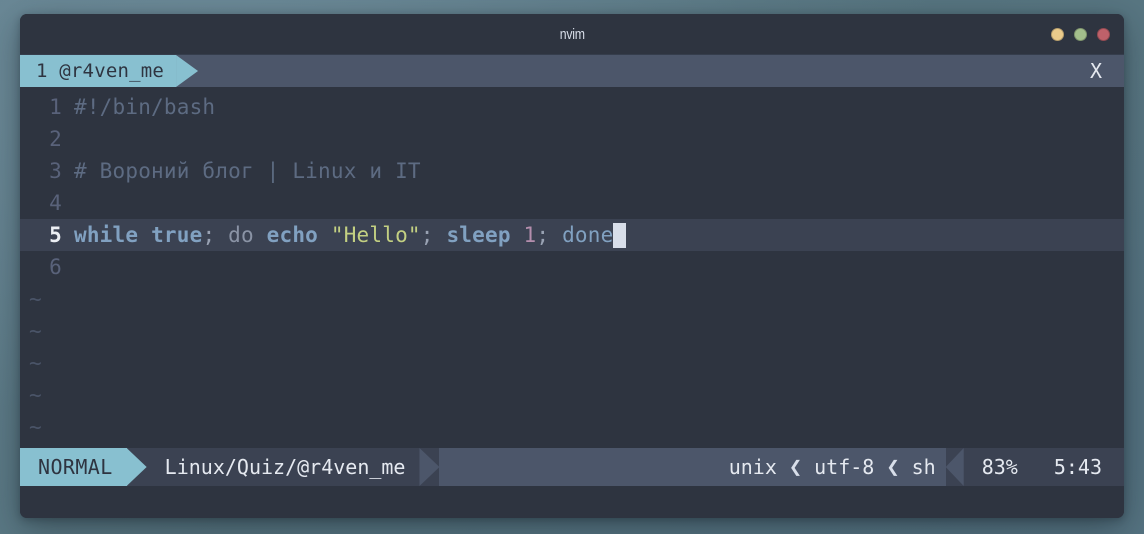 The height and width of the screenshot is (534, 1144). I want to click on status-filepath: Linux/Quiz/@r4ven_me, so click(283, 467).